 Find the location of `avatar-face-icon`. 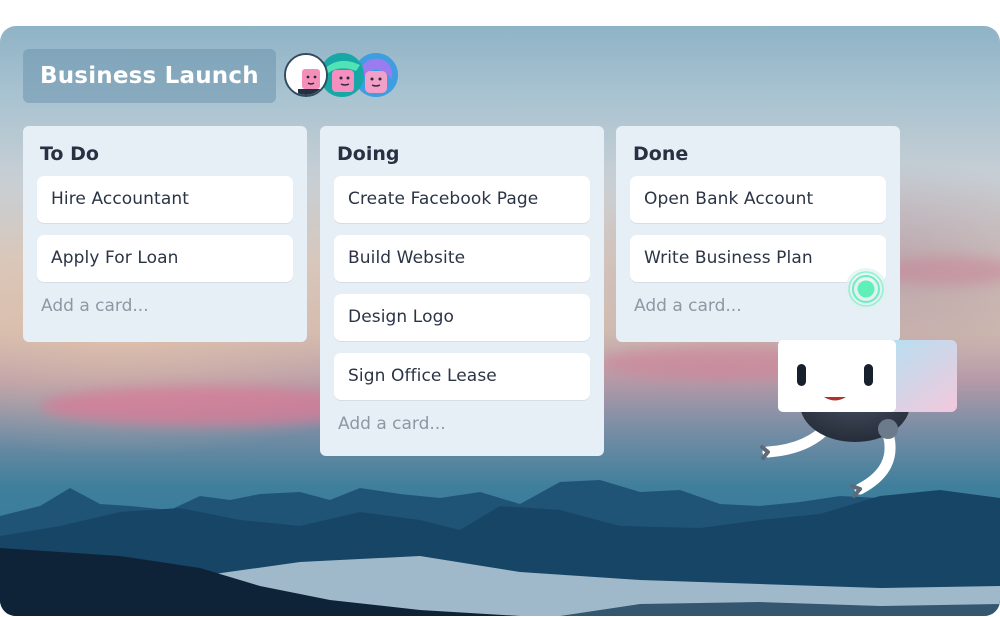

avatar-face-icon is located at coordinates (306, 75).